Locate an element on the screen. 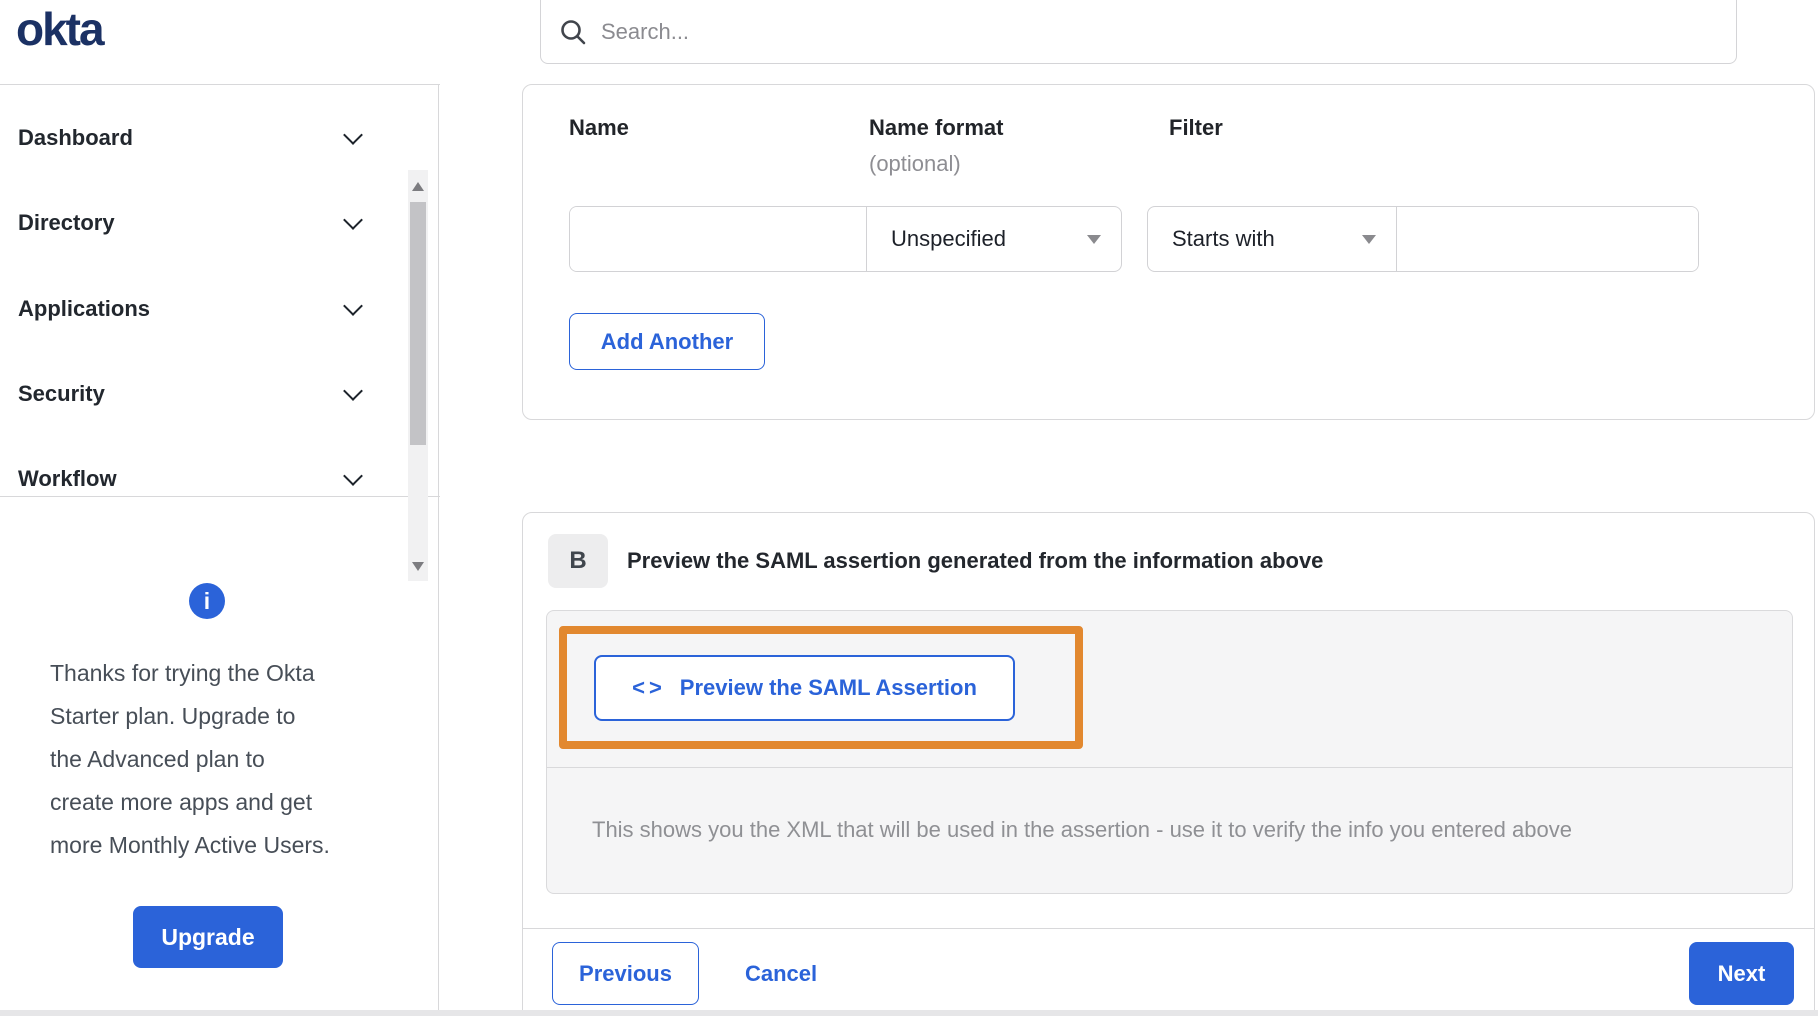 The height and width of the screenshot is (1016, 1818). sidebar-item-label: Dashboard is located at coordinates (75, 137).